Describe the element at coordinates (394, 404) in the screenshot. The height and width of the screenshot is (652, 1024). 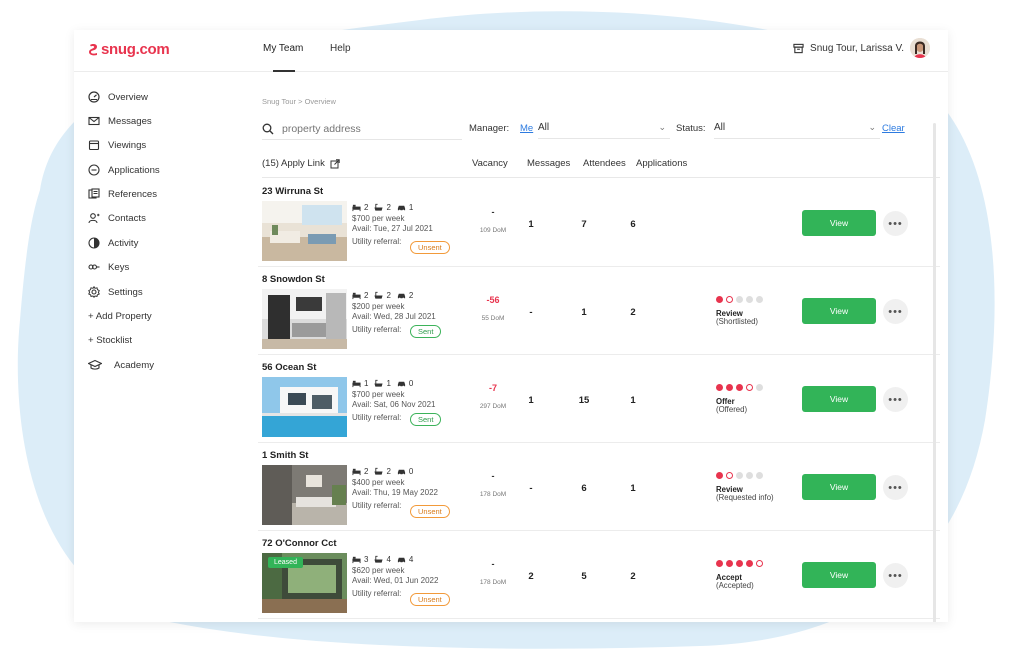
I see `available-date: Avail: Sat, 06 Nov 2021` at that location.